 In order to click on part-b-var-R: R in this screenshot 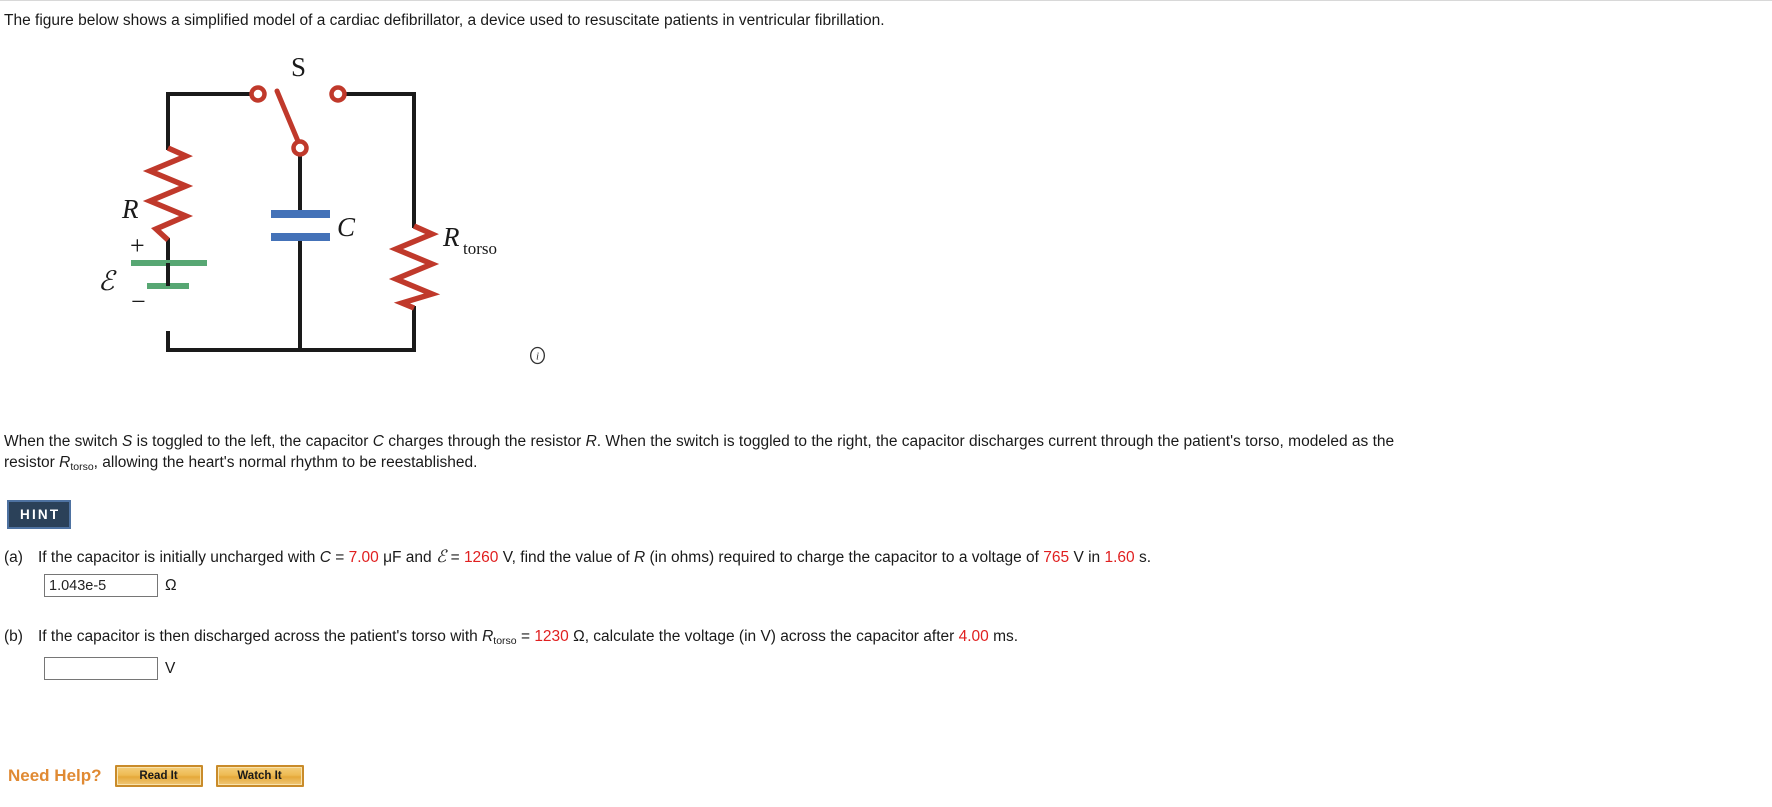, I will do `click(488, 636)`.